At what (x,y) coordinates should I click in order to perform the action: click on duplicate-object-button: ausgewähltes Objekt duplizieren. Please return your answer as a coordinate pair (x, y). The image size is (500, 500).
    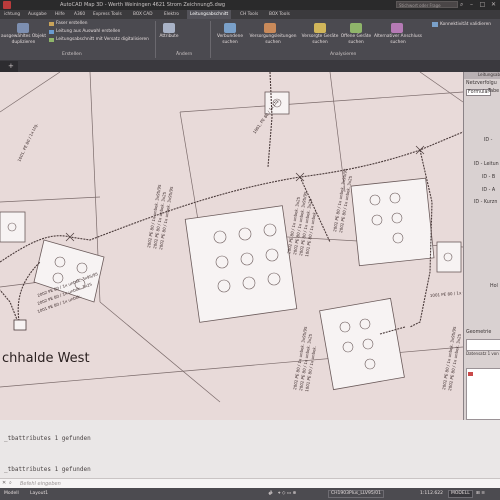
    Looking at the image, I should click on (23, 39).